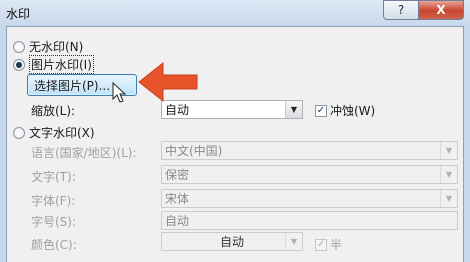 The width and height of the screenshot is (470, 262). I want to click on color-combo: 自动 ▼, so click(232, 241).